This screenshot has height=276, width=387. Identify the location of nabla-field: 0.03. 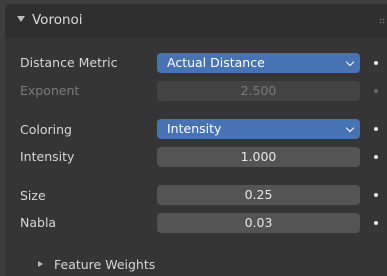
(258, 223).